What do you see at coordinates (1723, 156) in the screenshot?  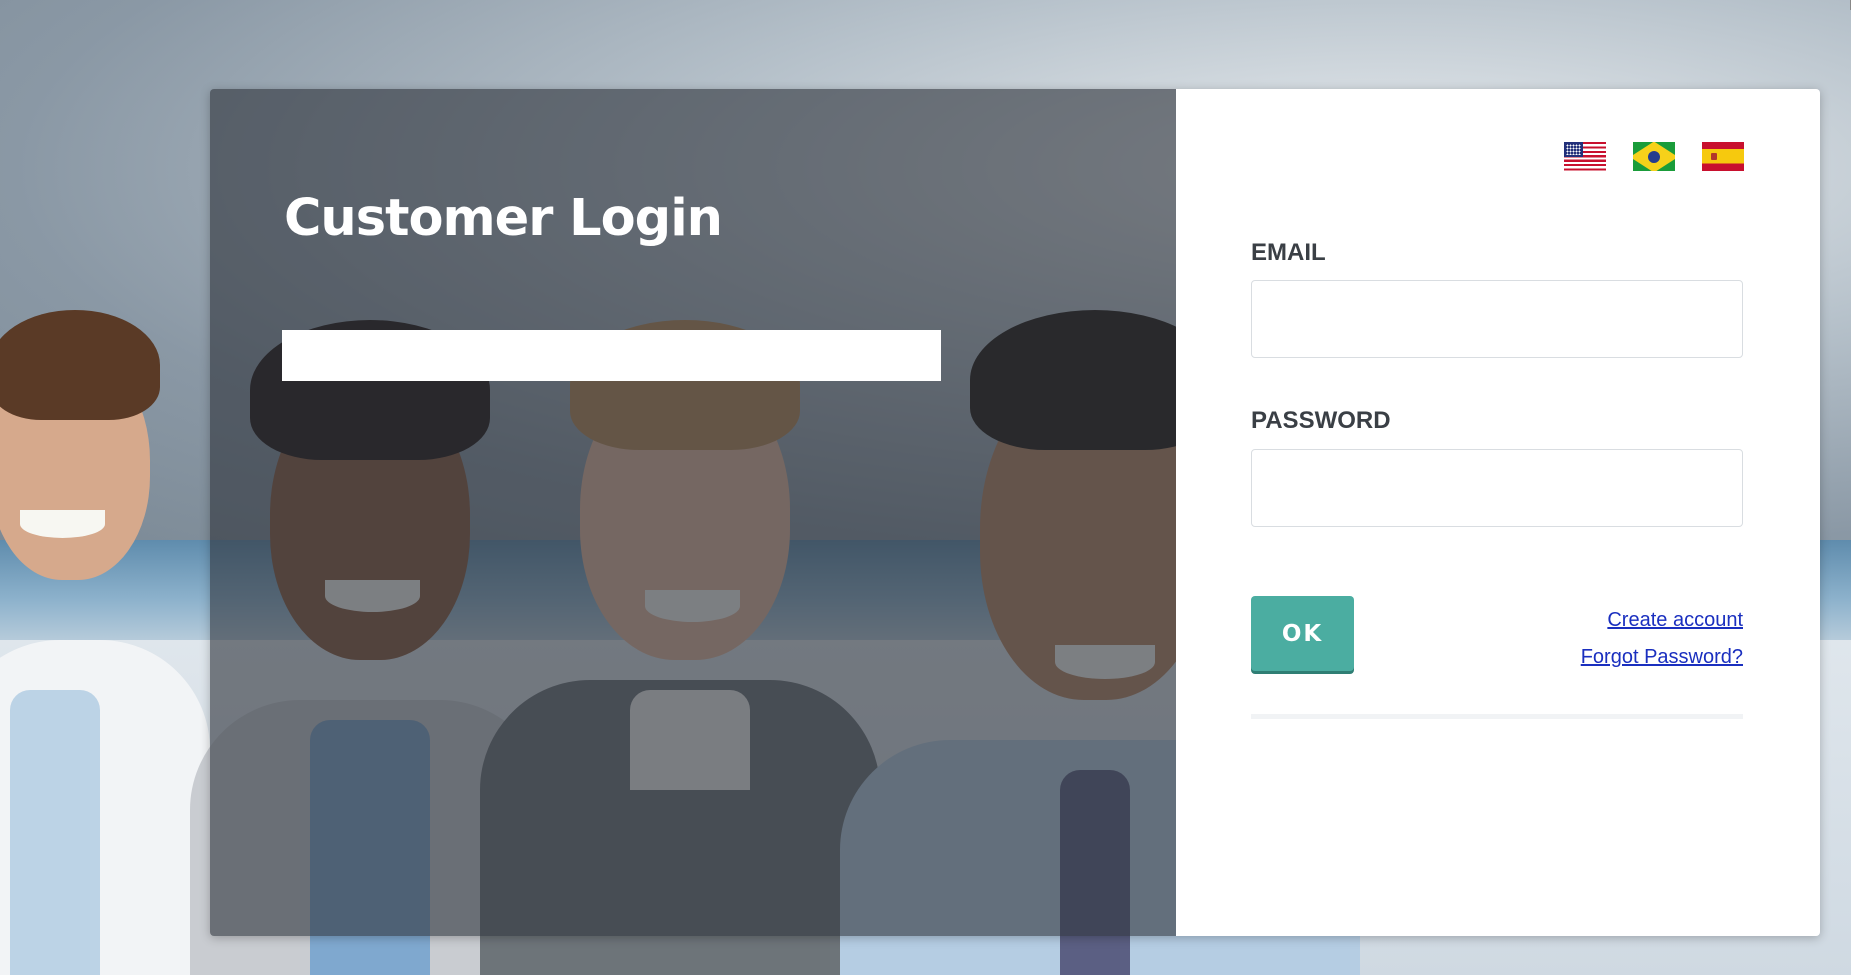 I see `spain-flag-icon` at bounding box center [1723, 156].